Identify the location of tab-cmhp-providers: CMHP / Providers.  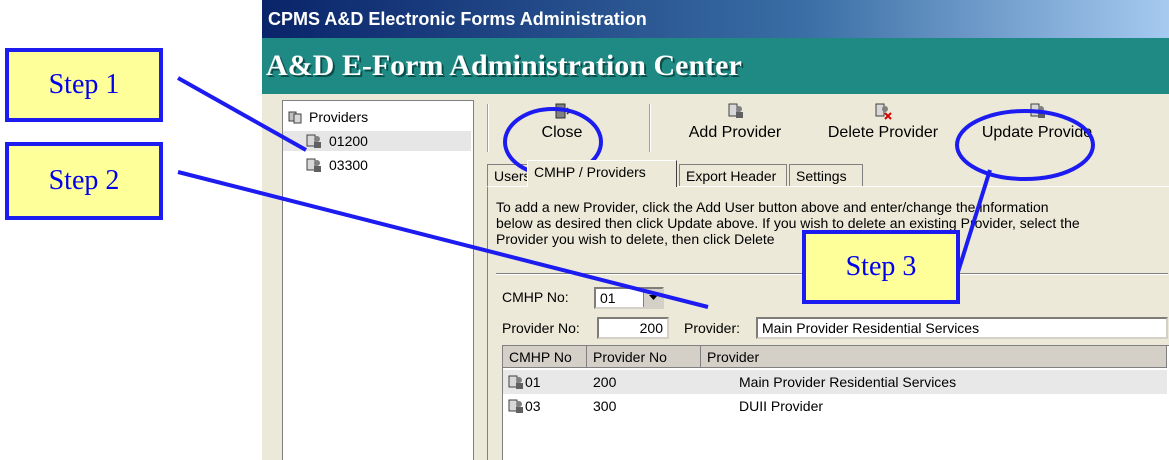
(602, 173).